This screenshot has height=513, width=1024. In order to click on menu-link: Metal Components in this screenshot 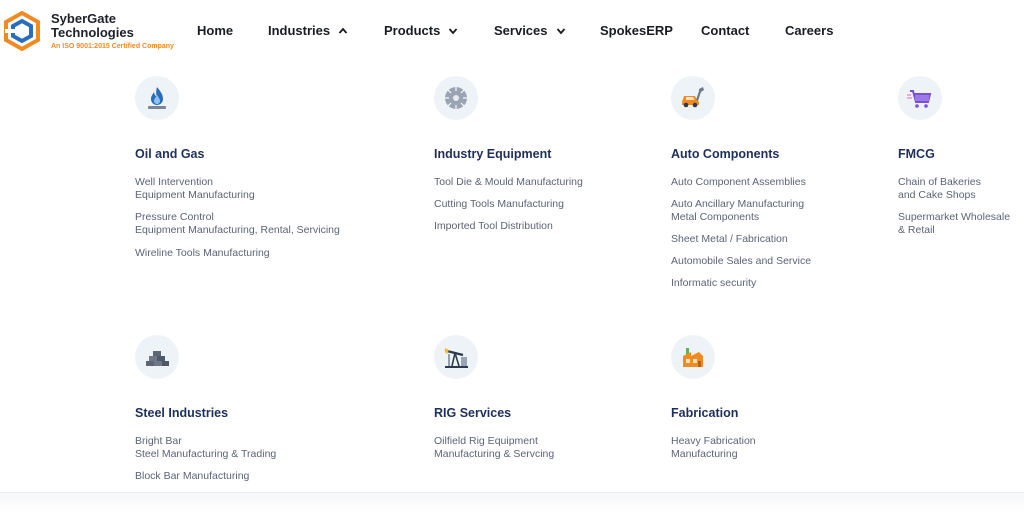, I will do `click(715, 217)`.